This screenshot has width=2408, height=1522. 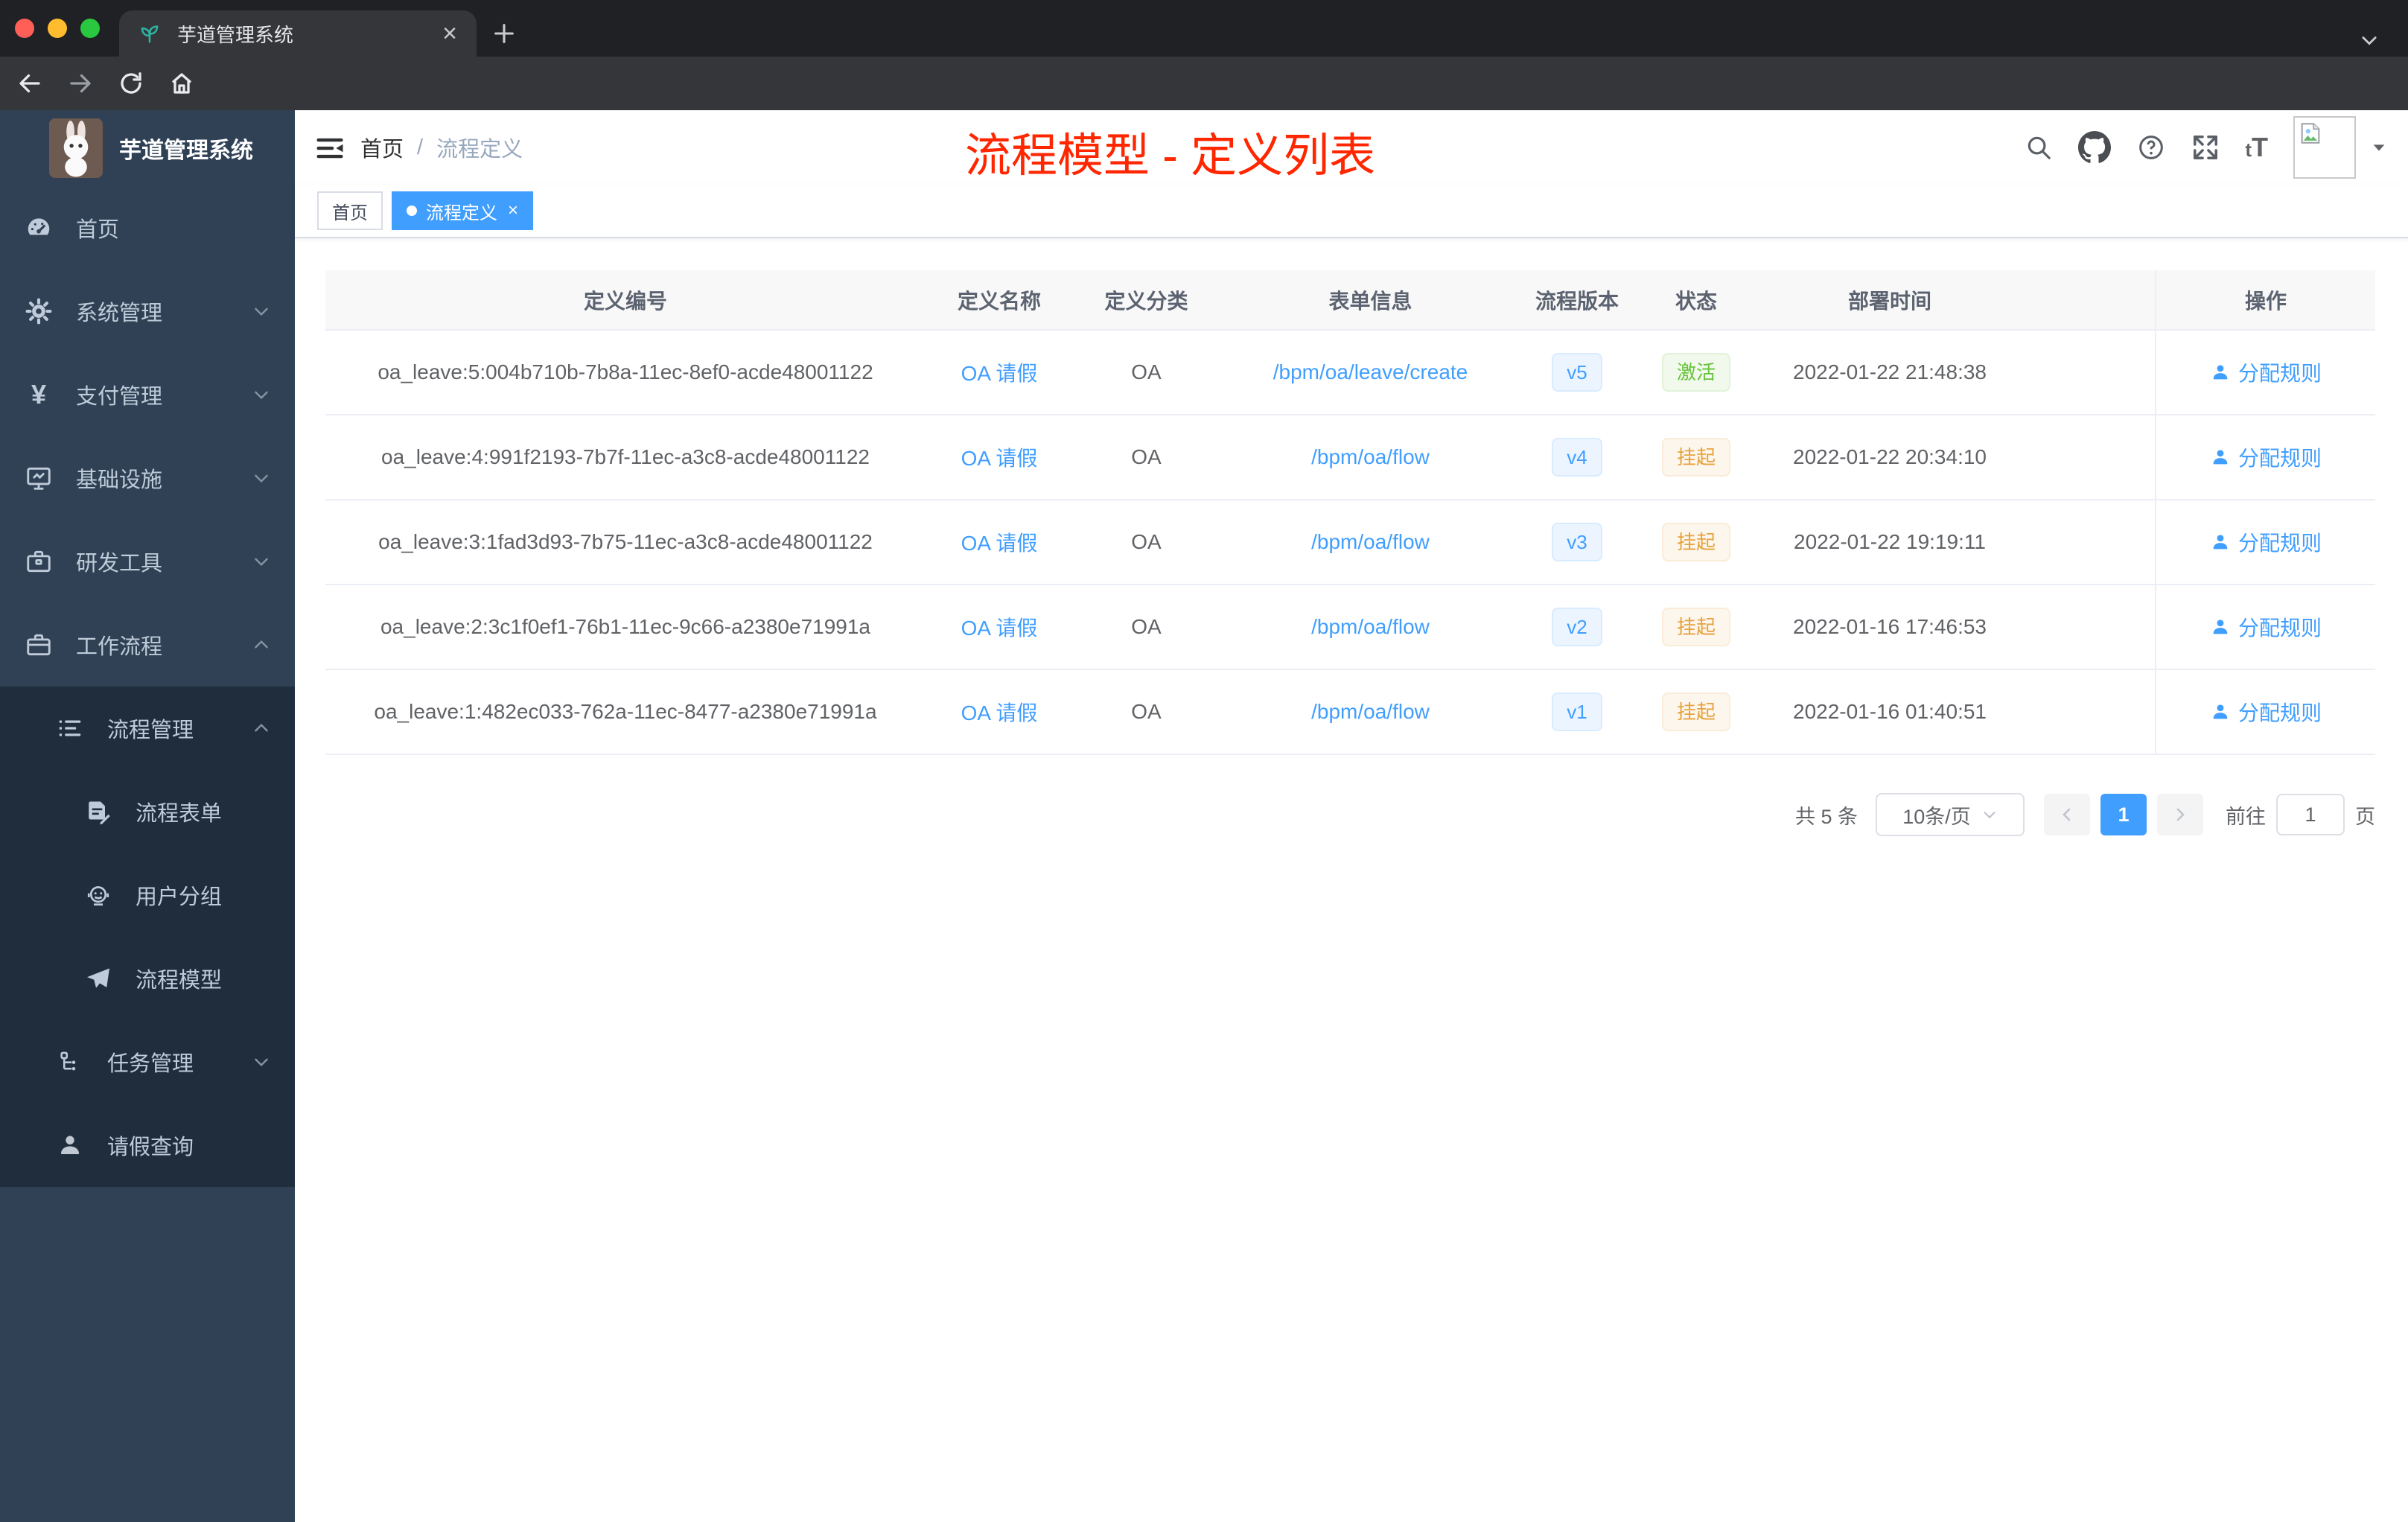 What do you see at coordinates (39, 394) in the screenshot?
I see `yen-icon: ¥` at bounding box center [39, 394].